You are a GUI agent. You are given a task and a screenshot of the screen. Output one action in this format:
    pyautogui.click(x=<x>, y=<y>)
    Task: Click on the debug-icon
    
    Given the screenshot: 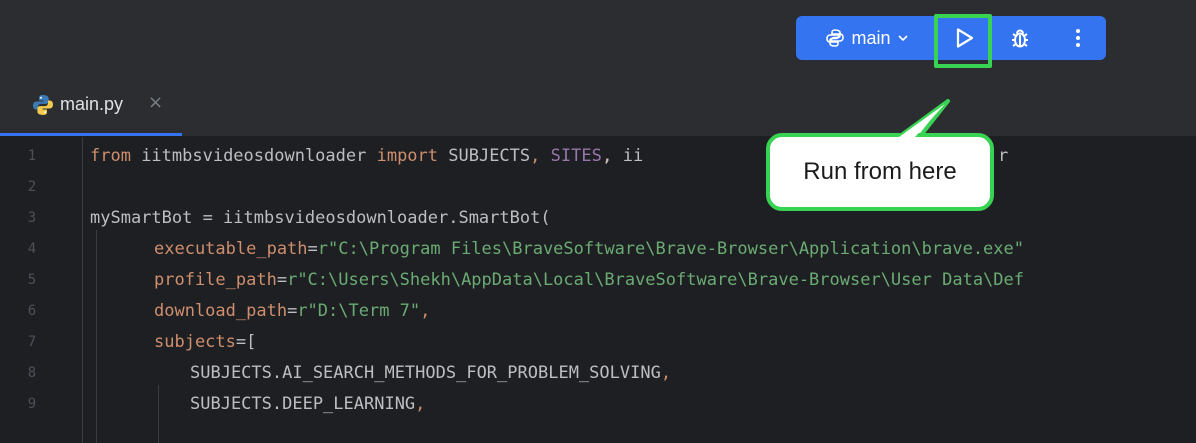 What is the action you would take?
    pyautogui.click(x=1020, y=38)
    